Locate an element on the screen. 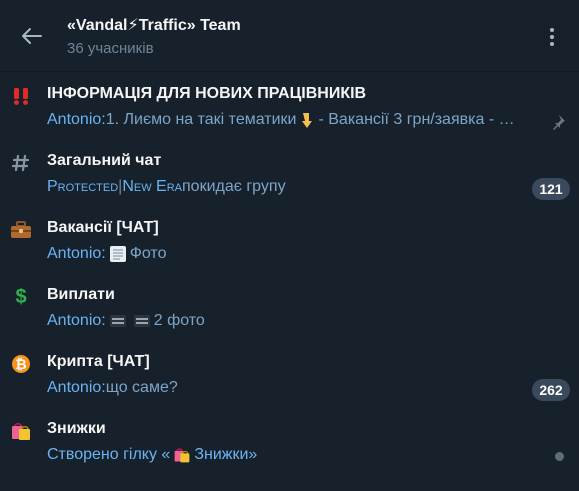 This screenshot has height=491, width=579. preview-text: Створено гілку « is located at coordinates (109, 454).